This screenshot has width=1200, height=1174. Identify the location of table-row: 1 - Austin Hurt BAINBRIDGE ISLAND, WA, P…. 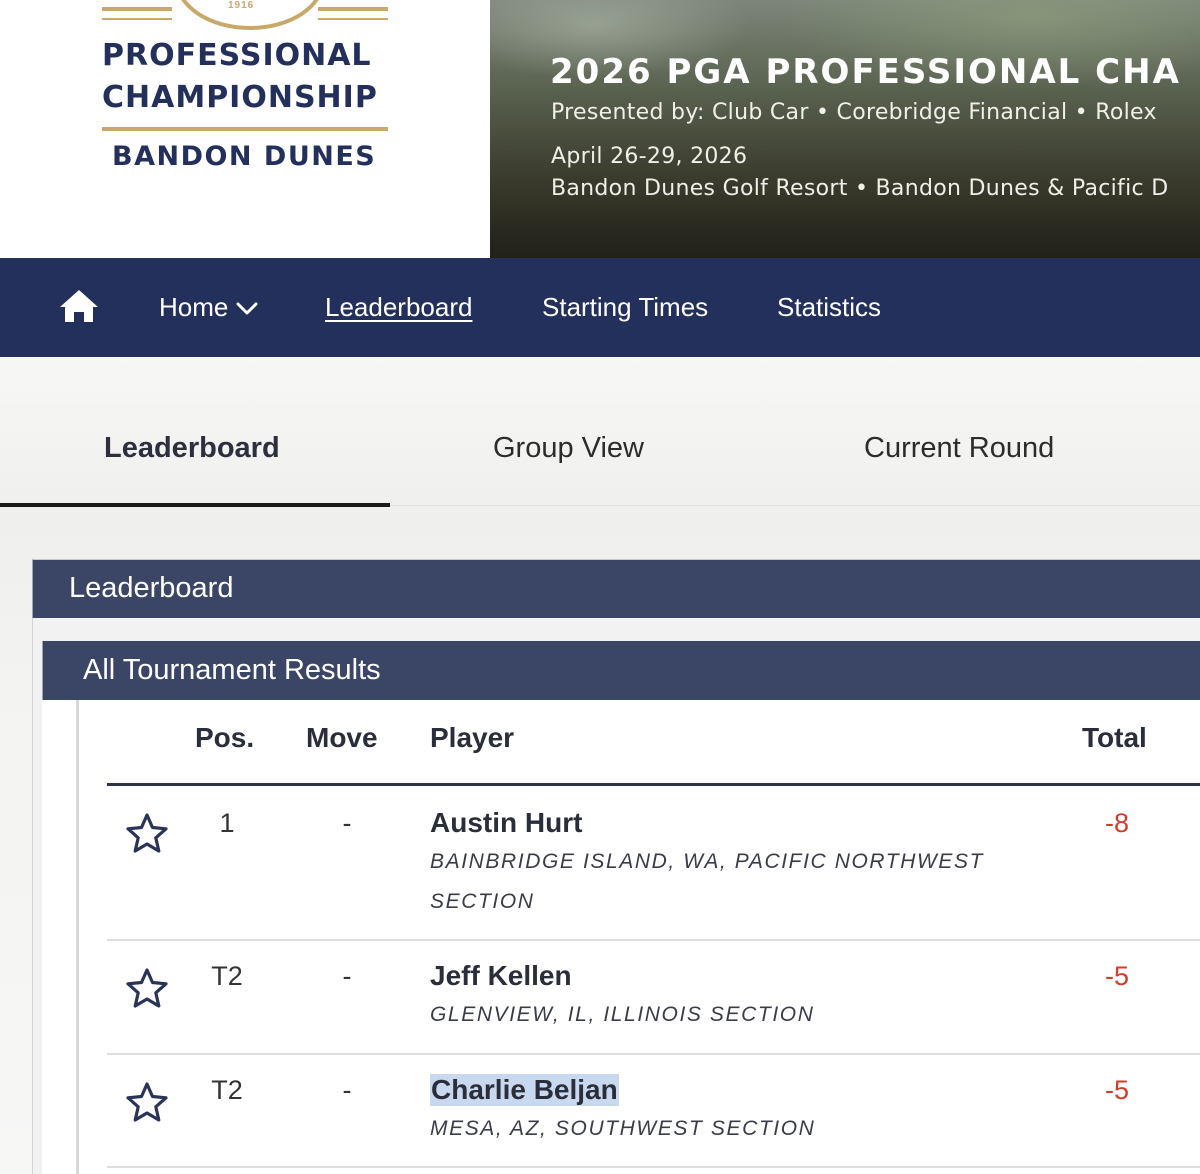
(653, 863).